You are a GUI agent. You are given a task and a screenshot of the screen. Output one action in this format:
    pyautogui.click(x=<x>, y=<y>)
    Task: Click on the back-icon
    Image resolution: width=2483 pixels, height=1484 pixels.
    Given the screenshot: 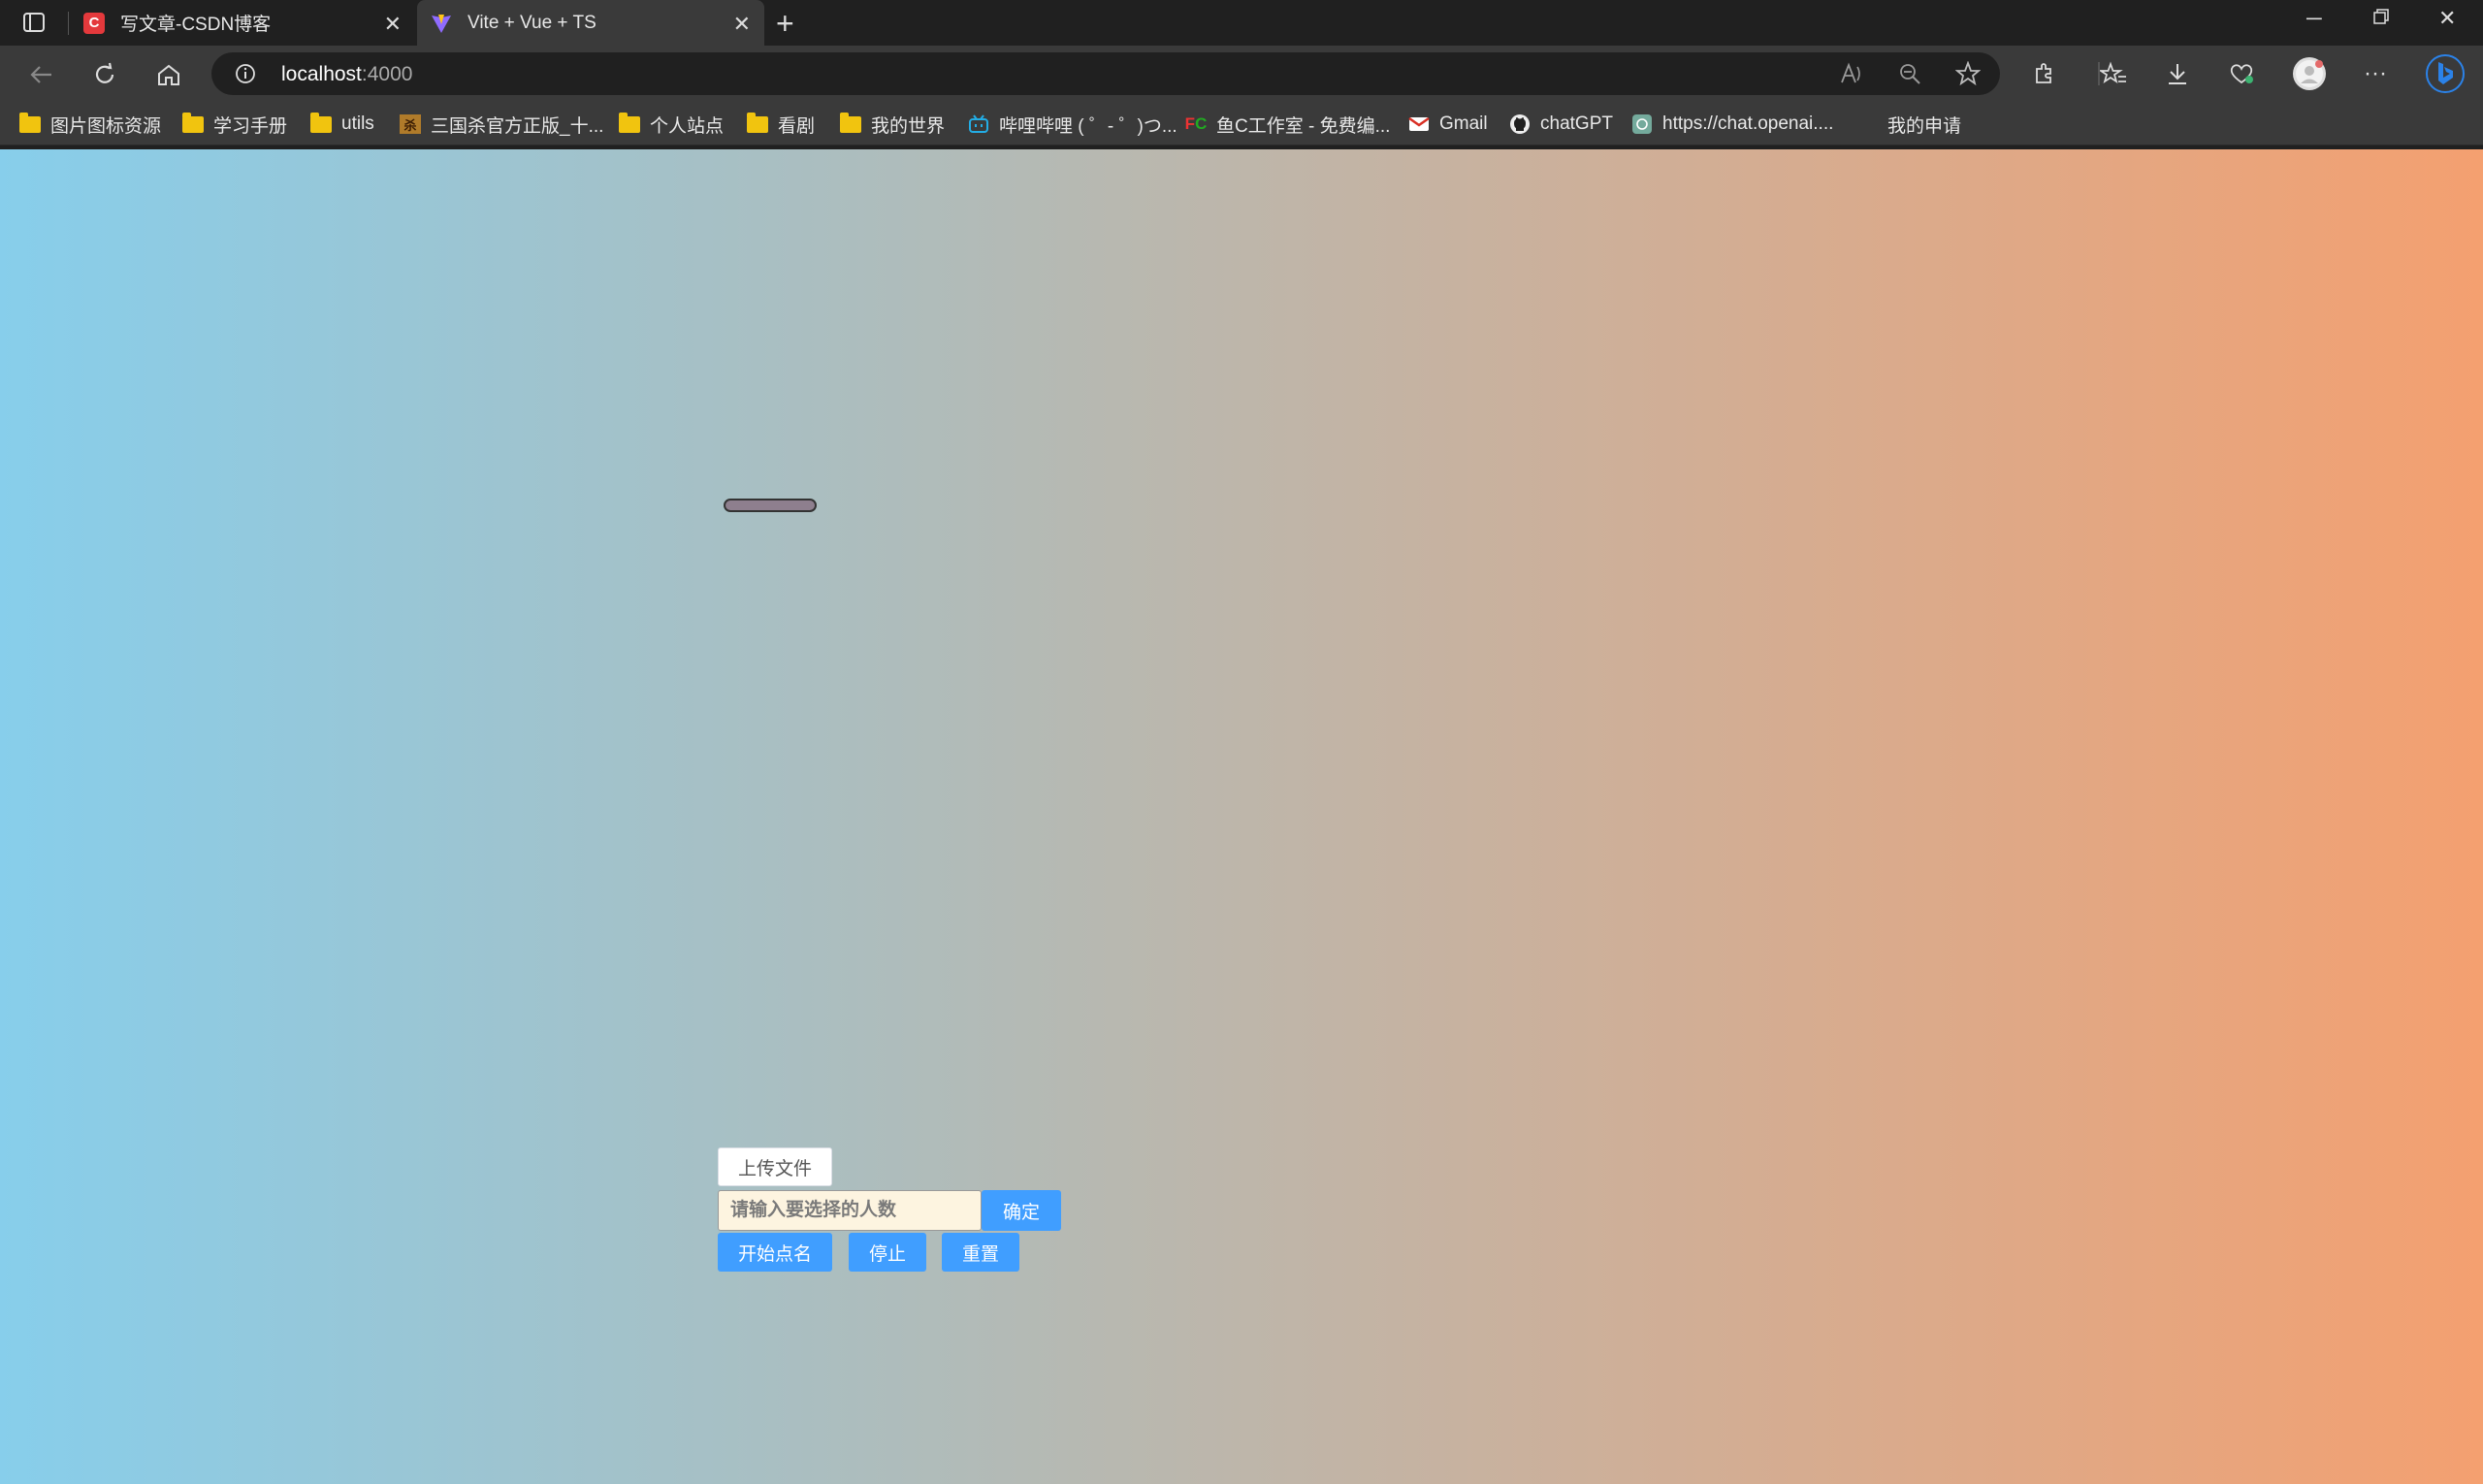 What is the action you would take?
    pyautogui.click(x=41, y=74)
    